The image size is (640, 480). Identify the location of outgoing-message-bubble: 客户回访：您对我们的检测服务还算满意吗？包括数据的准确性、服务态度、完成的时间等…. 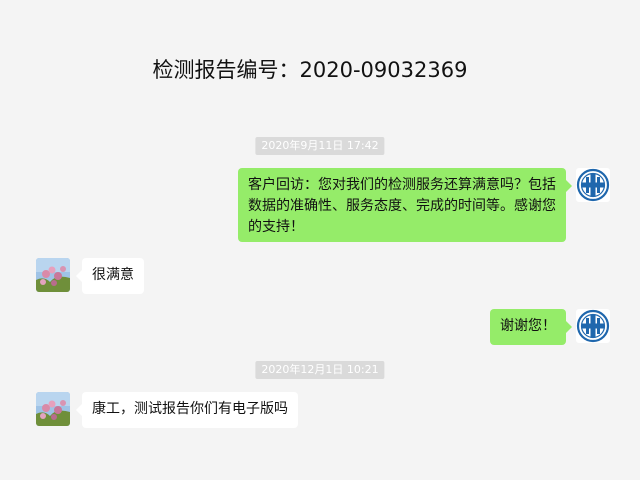
(405, 205).